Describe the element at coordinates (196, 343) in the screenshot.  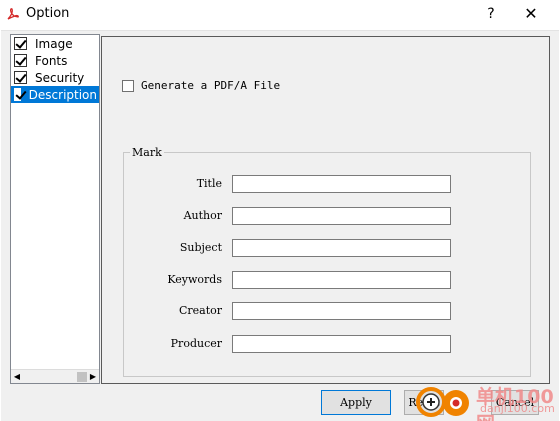
I see `field-label: Producer` at that location.